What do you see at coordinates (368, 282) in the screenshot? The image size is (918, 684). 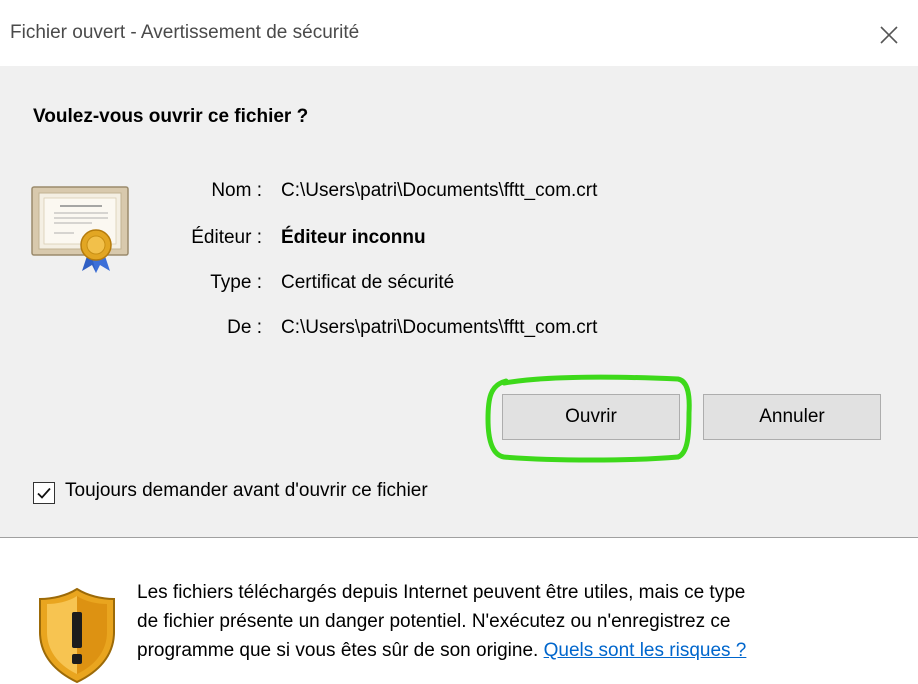 I see `type-value: Certificat de sécurité` at bounding box center [368, 282].